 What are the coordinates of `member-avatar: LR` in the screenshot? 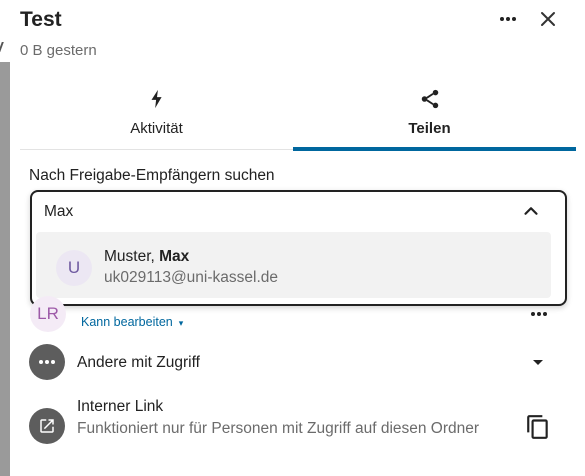 It's located at (48, 314).